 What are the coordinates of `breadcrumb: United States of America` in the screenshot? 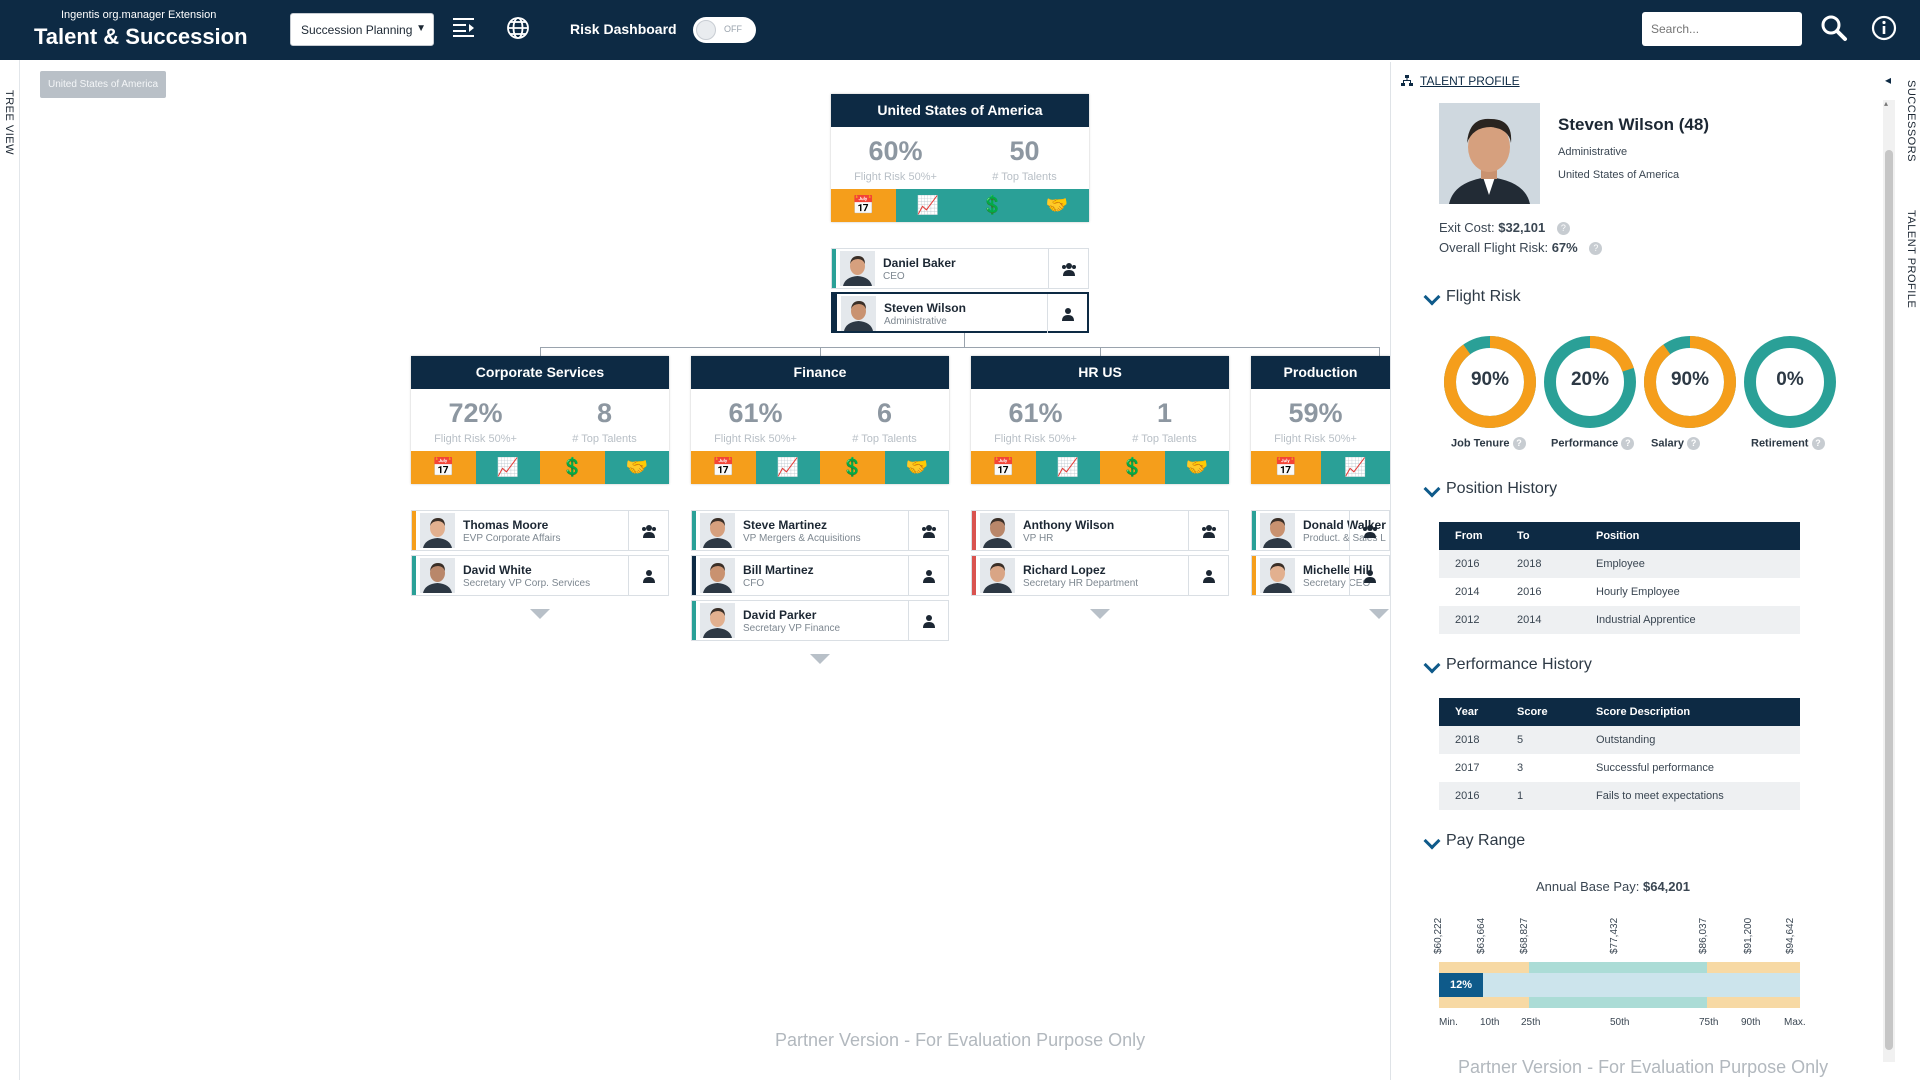 It's located at (103, 84).